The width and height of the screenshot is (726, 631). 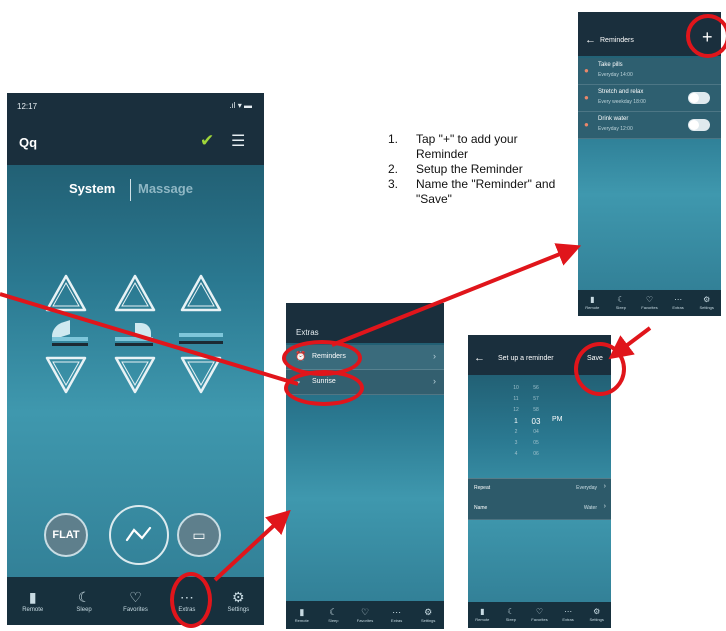 I want to click on highlight-extras-tab, so click(x=191, y=600).